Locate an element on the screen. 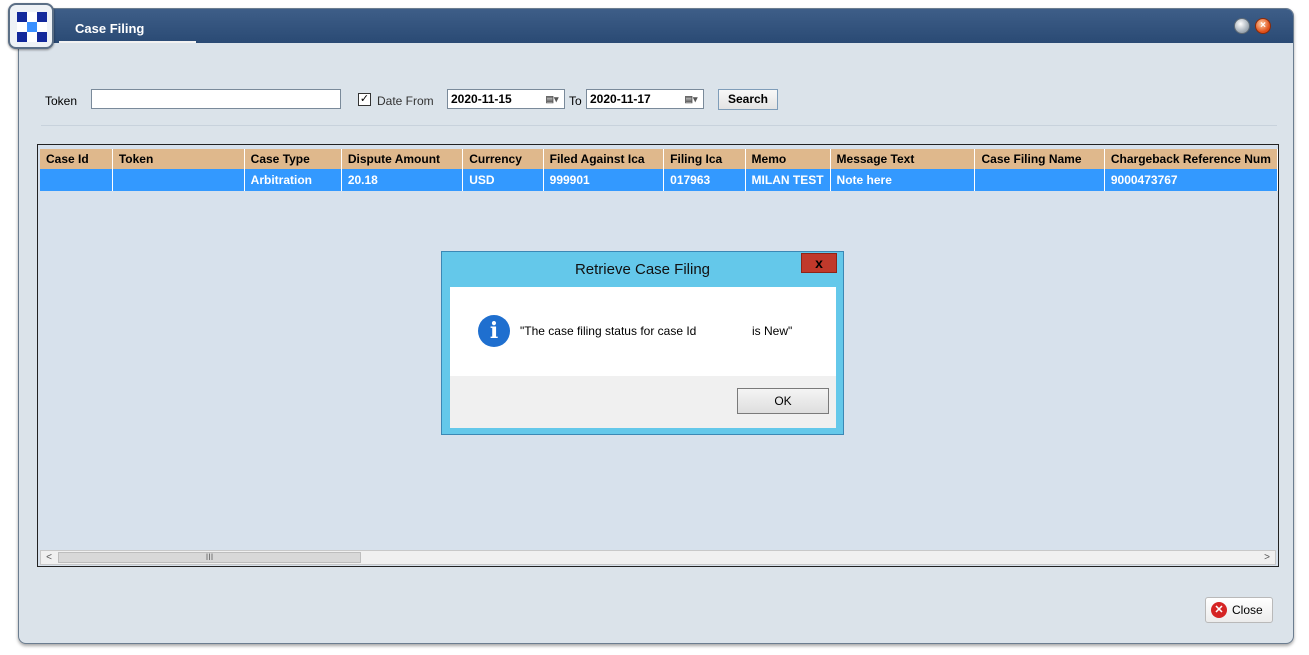  column-header: Currency is located at coordinates (503, 159).